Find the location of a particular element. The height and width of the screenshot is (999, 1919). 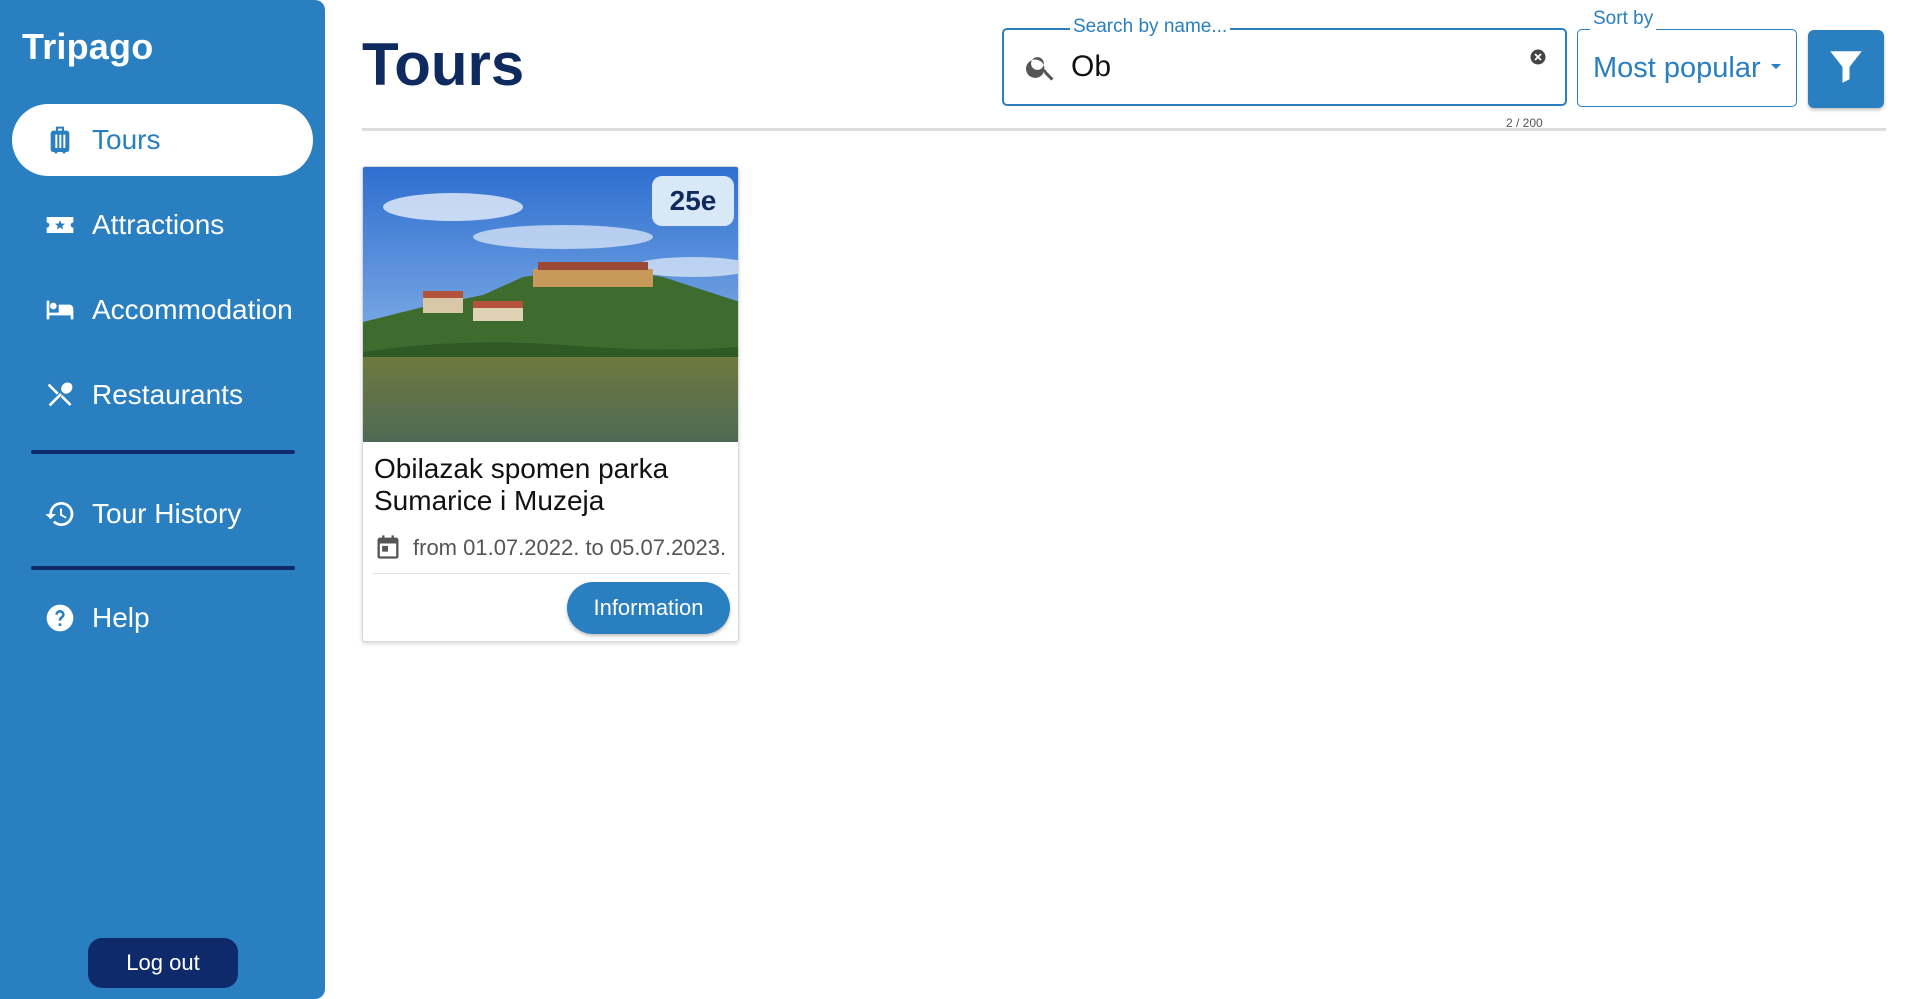

price-badge: 25e is located at coordinates (693, 201).